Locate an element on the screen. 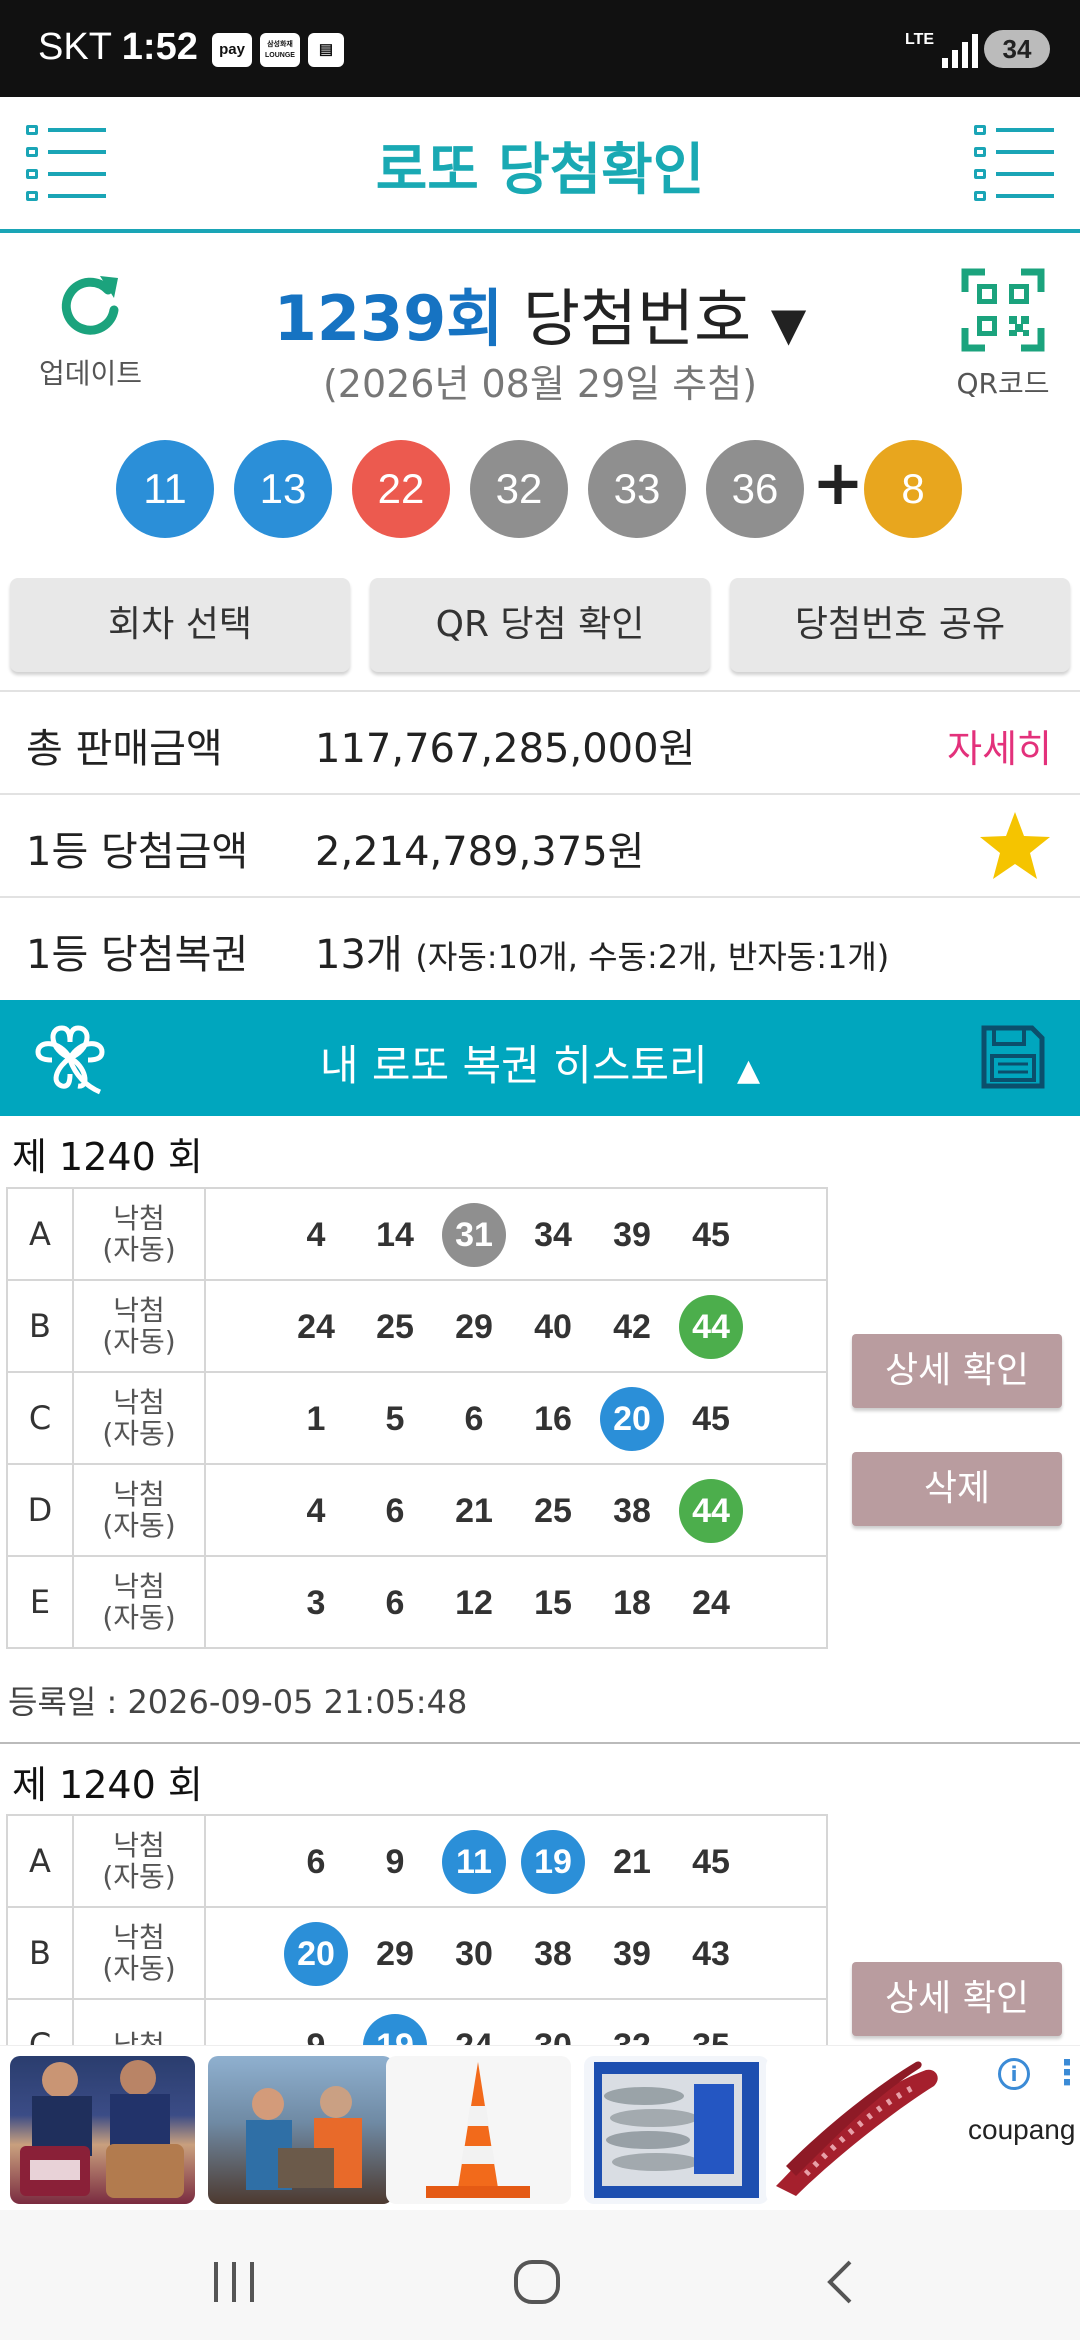 Image resolution: width=1080 pixels, height=2340 pixels. winning-ball: 11 is located at coordinates (165, 489).